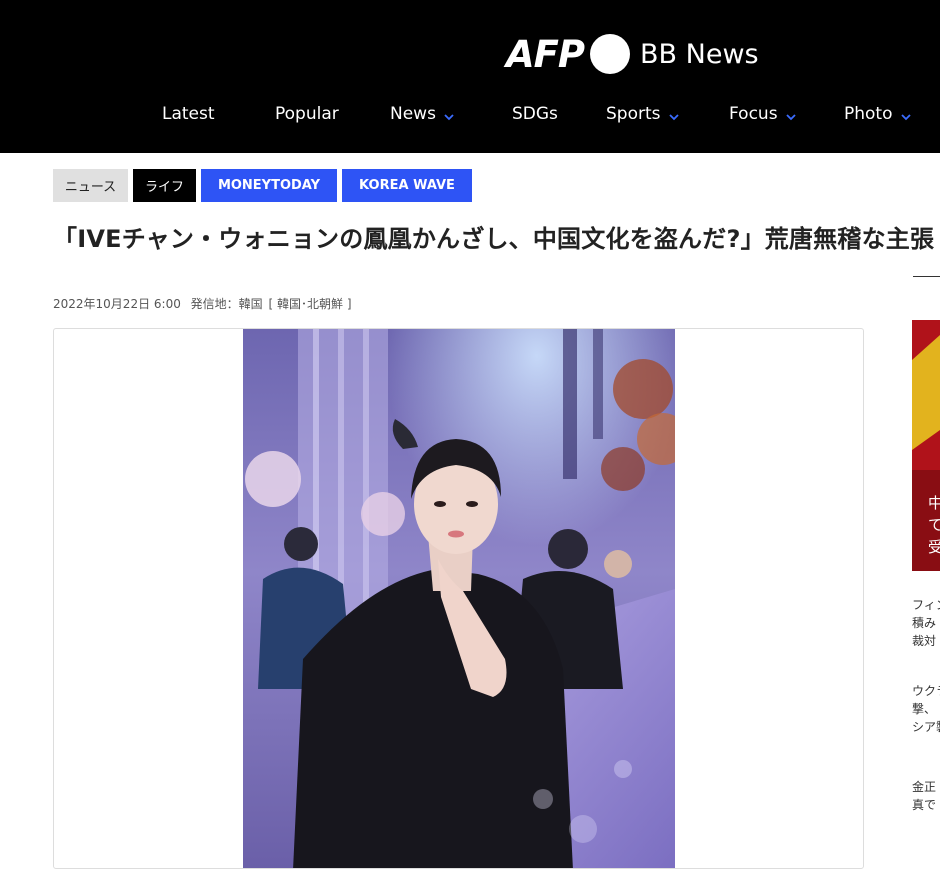 The height and width of the screenshot is (876, 940). Describe the element at coordinates (934, 503) in the screenshot. I see `sidebar-photo-caption-line: 中` at that location.